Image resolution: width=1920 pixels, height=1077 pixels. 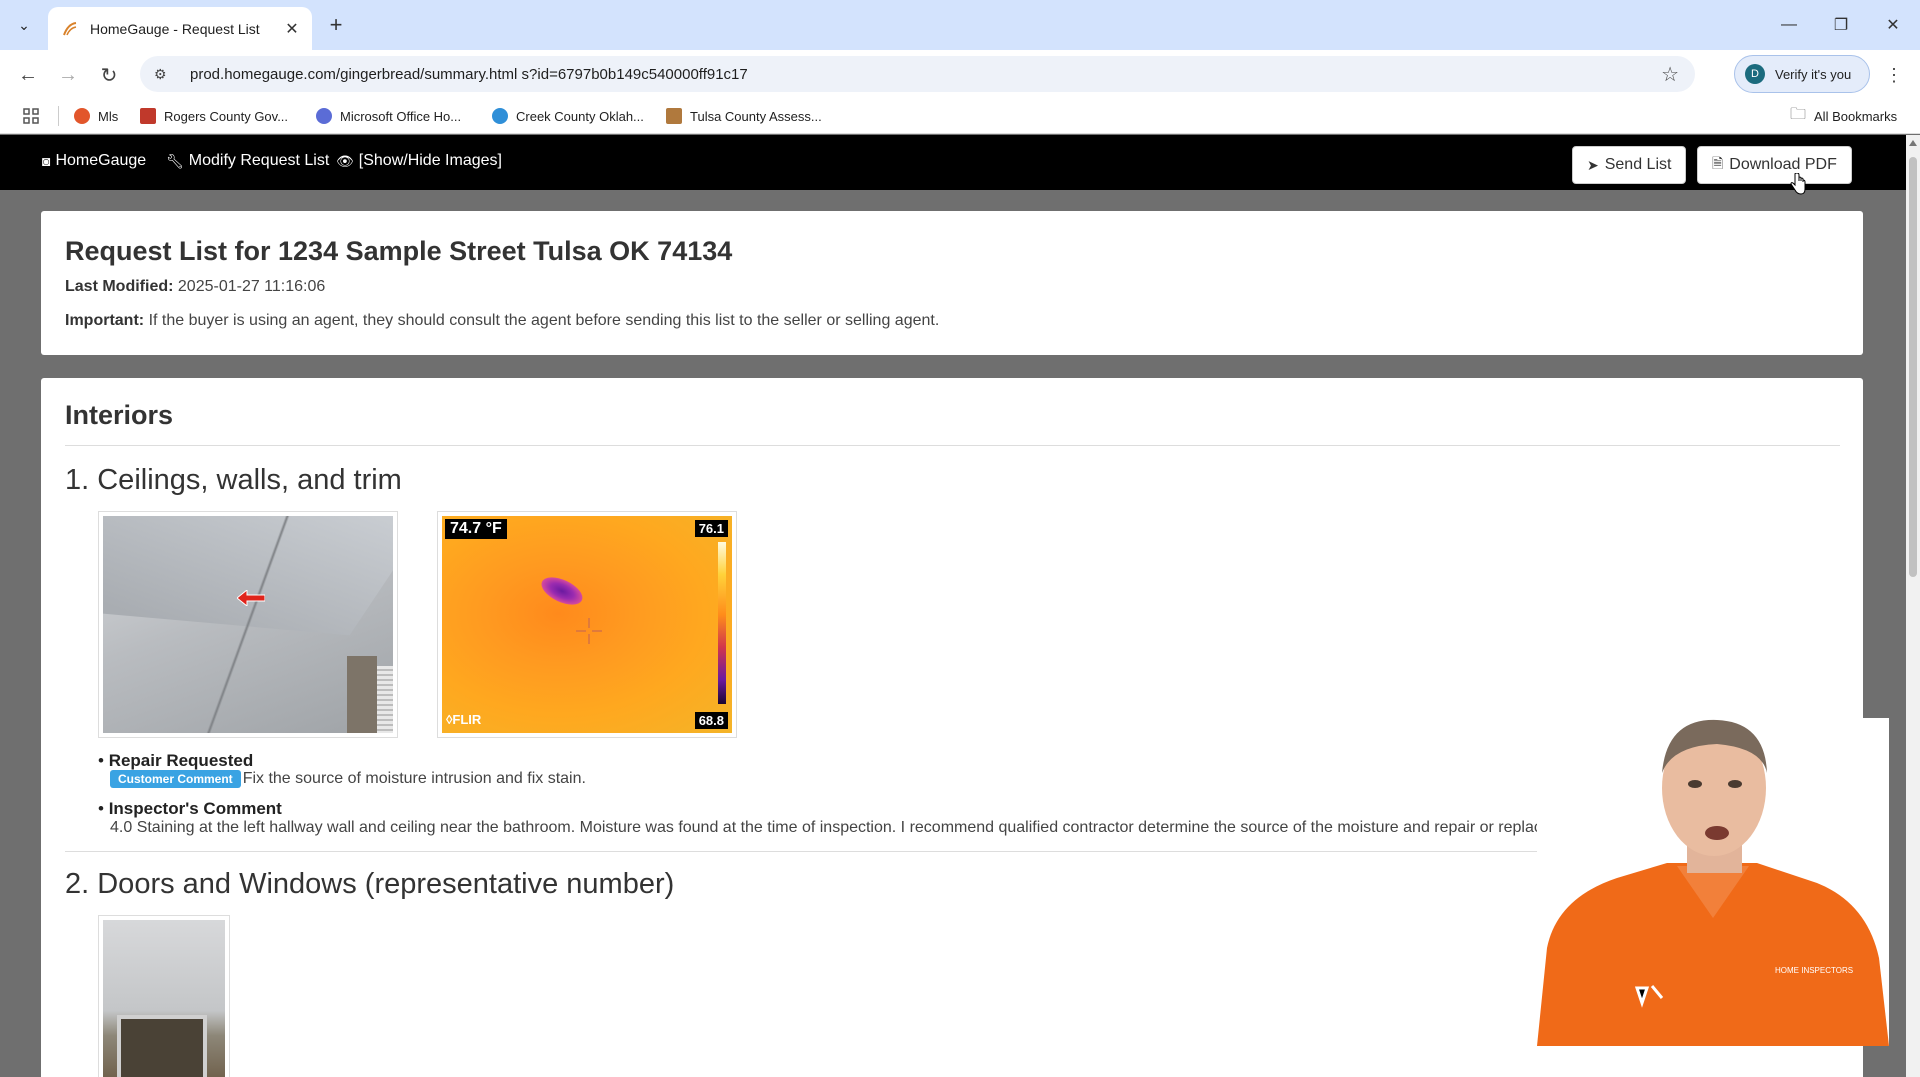 I want to click on repair-requested-label: • Repair Requested, so click(x=176, y=760).